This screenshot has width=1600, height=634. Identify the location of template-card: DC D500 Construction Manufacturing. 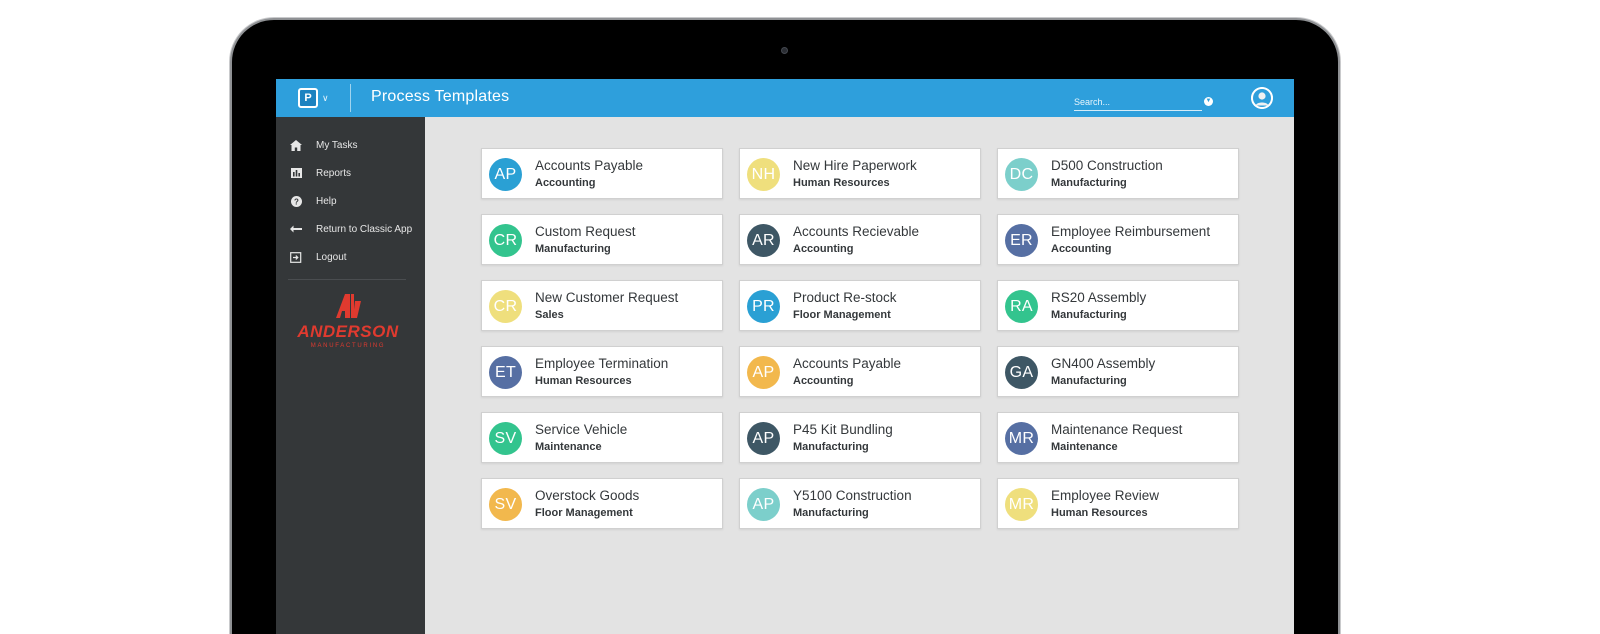
(1118, 173).